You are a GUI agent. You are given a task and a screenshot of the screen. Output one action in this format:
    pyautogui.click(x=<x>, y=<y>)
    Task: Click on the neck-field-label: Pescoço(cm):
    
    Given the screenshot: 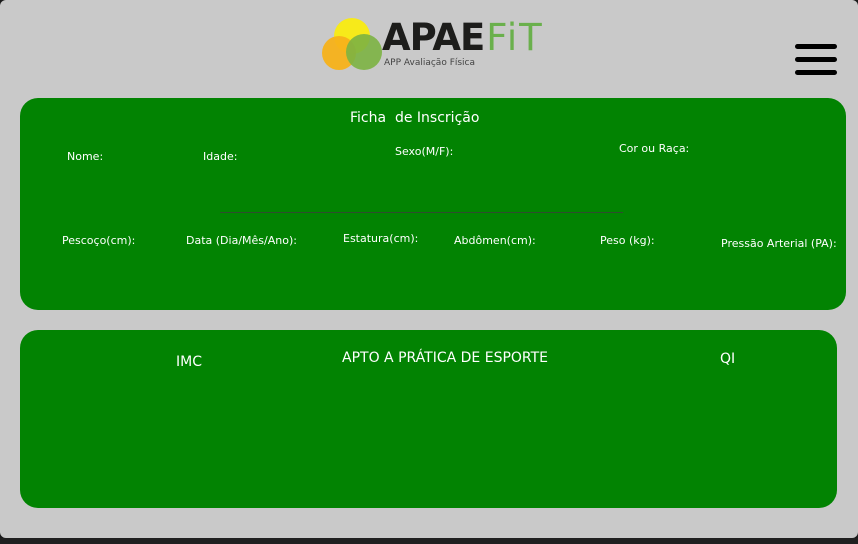 What is the action you would take?
    pyautogui.click(x=98, y=240)
    